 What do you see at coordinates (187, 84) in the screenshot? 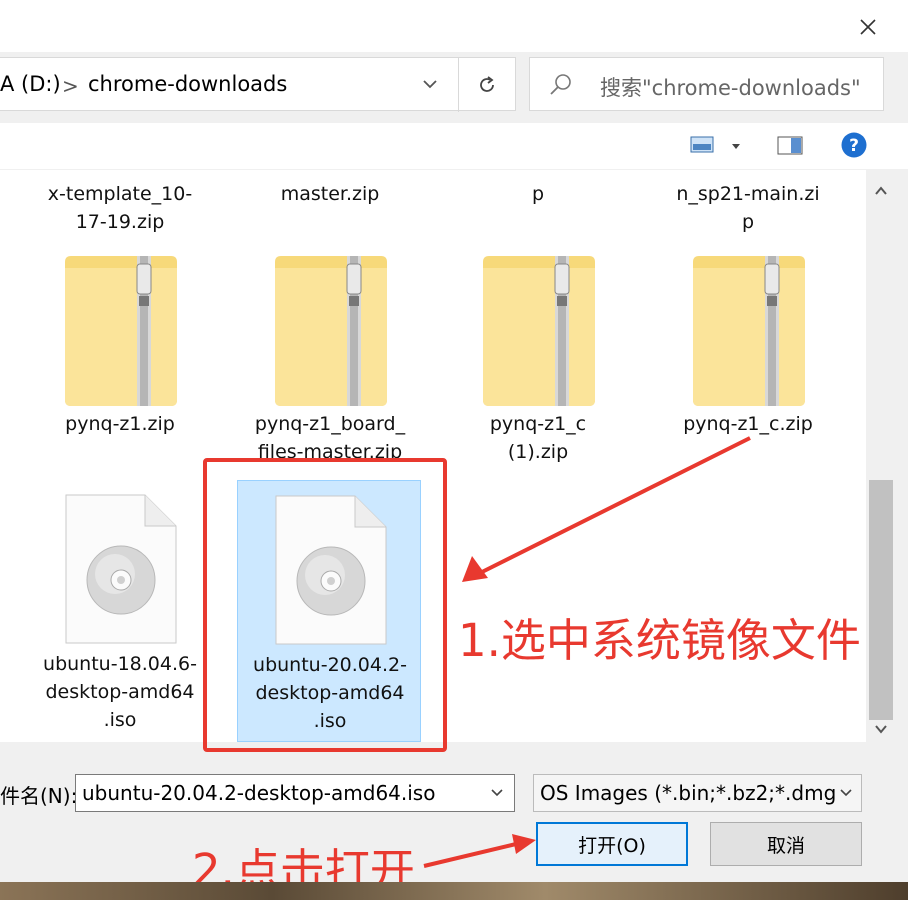
I see `breadcrumb-folder: chrome-downloads` at bounding box center [187, 84].